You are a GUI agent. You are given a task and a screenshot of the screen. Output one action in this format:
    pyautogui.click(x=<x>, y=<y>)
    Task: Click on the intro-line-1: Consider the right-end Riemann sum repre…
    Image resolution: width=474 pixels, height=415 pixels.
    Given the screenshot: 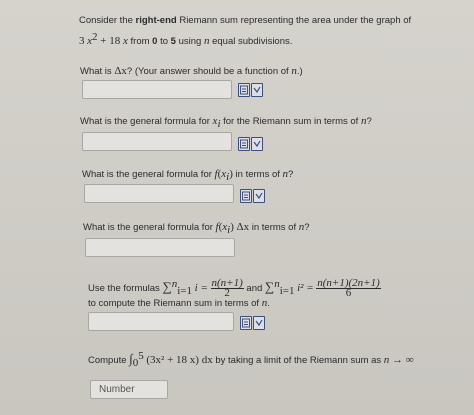 What is the action you would take?
    pyautogui.click(x=245, y=20)
    